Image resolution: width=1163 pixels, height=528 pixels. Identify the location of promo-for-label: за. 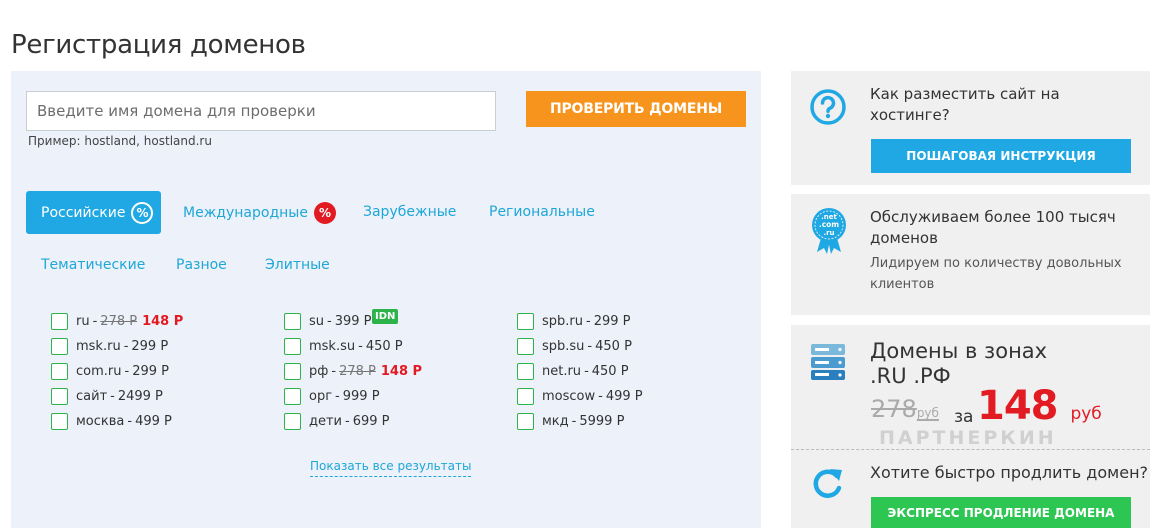
(964, 417).